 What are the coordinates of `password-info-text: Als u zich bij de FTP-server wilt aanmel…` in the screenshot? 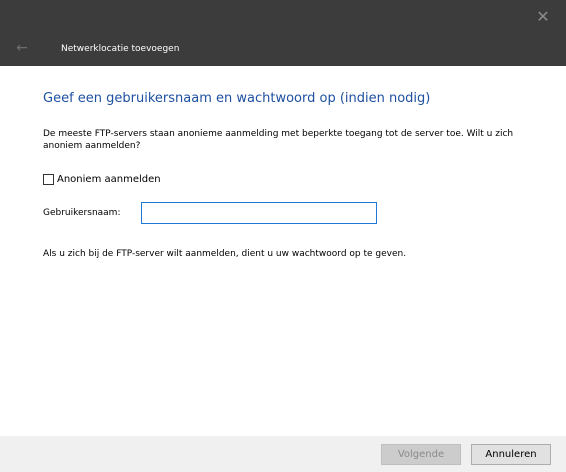 It's located at (225, 254).